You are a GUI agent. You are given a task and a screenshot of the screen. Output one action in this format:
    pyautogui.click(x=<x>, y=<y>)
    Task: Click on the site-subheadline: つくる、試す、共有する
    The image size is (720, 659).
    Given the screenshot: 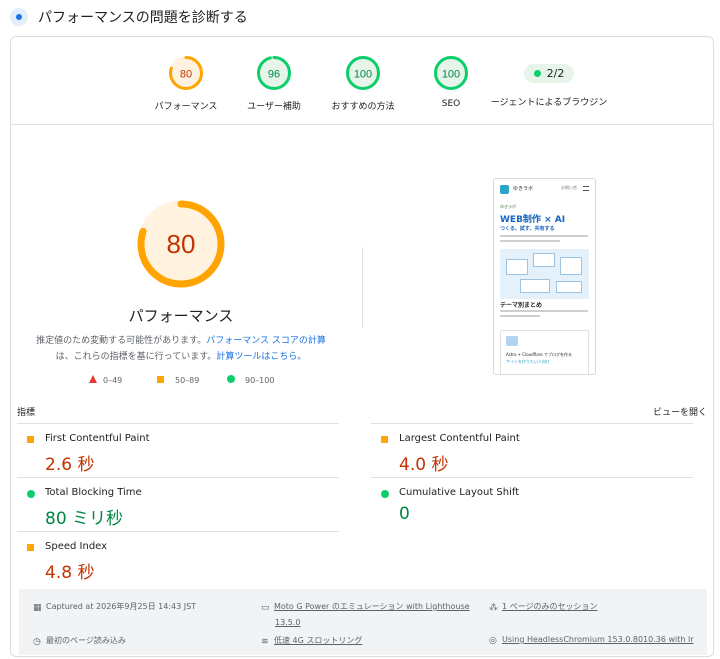 What is the action you would take?
    pyautogui.click(x=527, y=229)
    